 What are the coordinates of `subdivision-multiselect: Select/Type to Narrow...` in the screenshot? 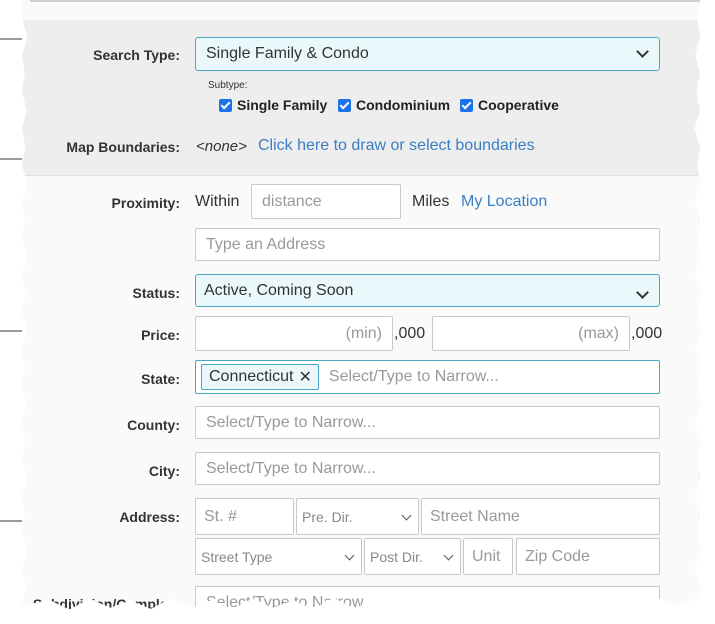 It's located at (427, 598).